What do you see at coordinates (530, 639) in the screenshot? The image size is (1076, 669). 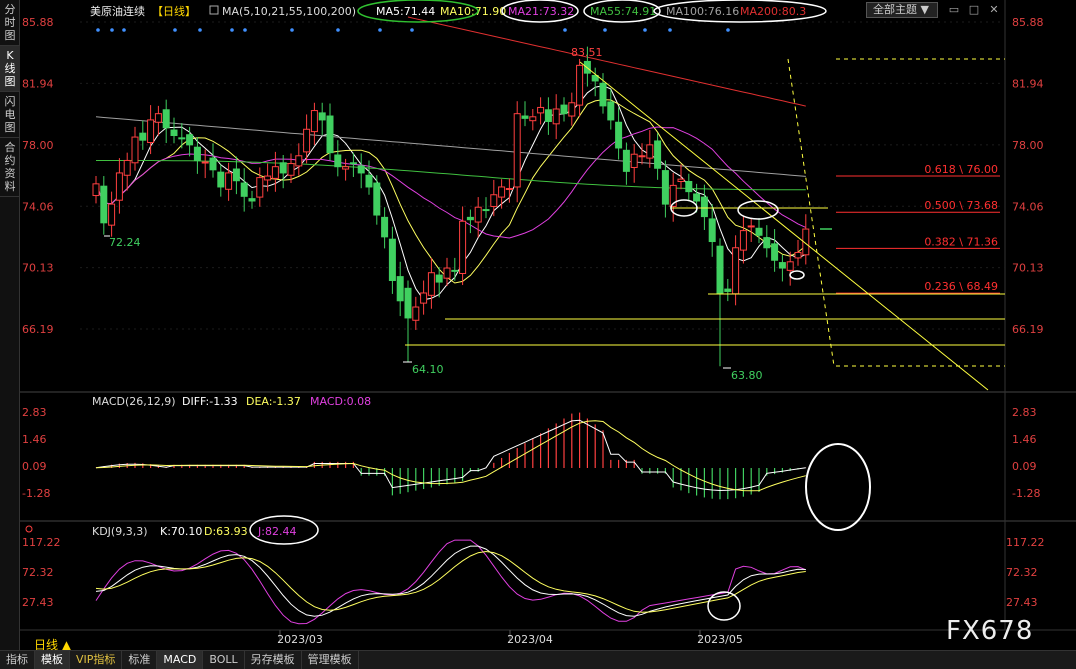 I see `date-label: 2023/04` at bounding box center [530, 639].